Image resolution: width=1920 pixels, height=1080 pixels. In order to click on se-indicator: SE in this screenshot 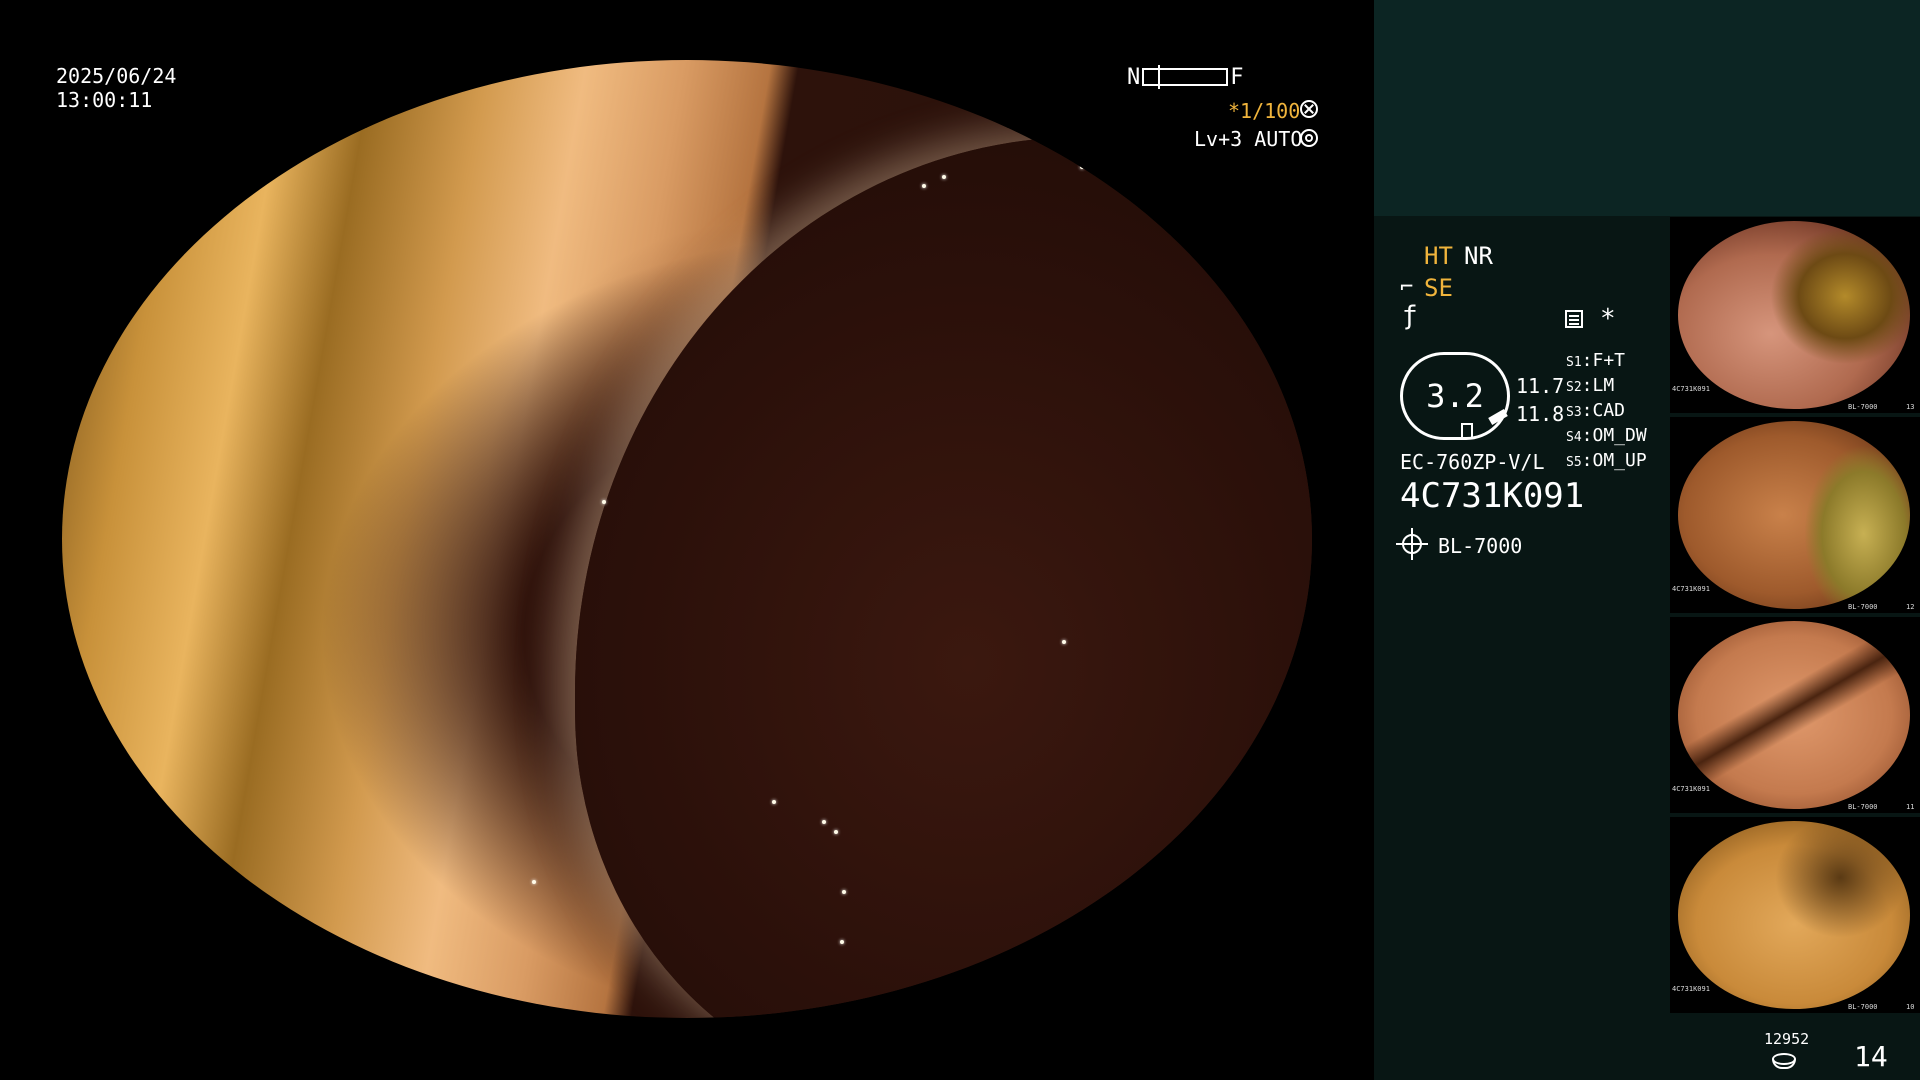, I will do `click(1438, 288)`.